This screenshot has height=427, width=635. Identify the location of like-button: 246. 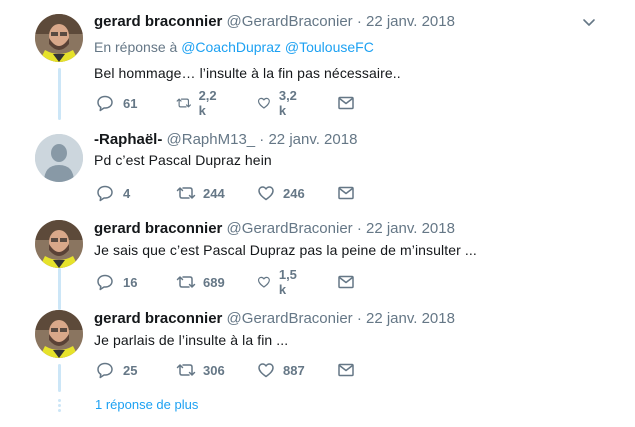
(281, 193).